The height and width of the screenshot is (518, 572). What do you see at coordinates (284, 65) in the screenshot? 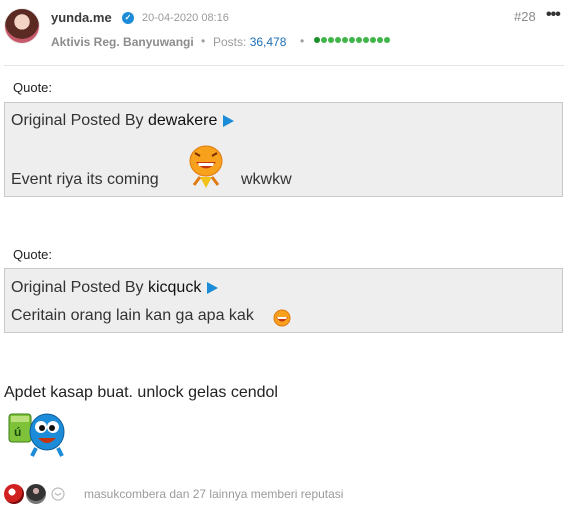
I see `divider` at bounding box center [284, 65].